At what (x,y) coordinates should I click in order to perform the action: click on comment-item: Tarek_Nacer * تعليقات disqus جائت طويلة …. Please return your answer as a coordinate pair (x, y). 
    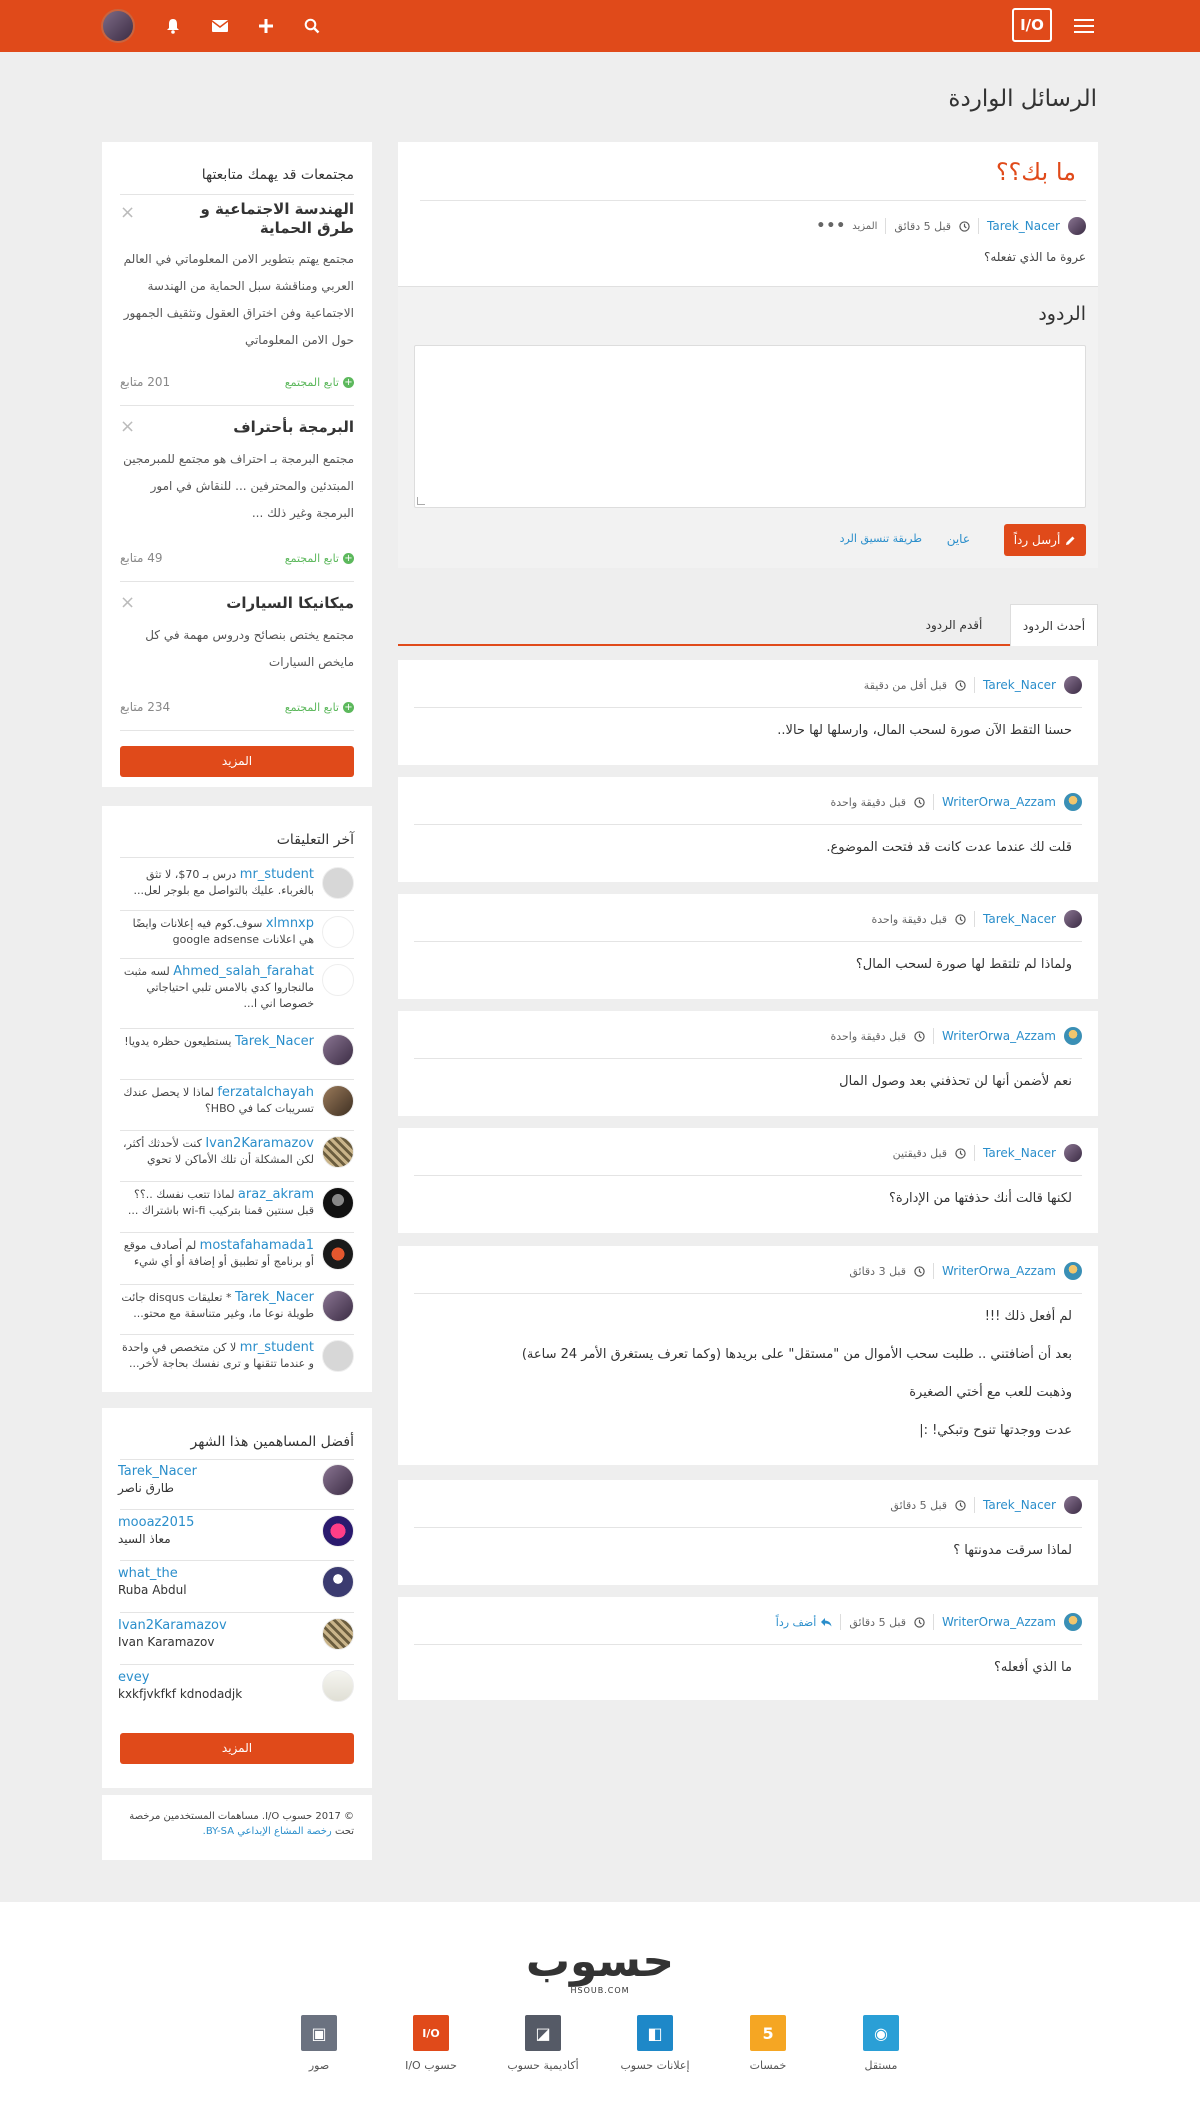
    Looking at the image, I should click on (236, 1306).